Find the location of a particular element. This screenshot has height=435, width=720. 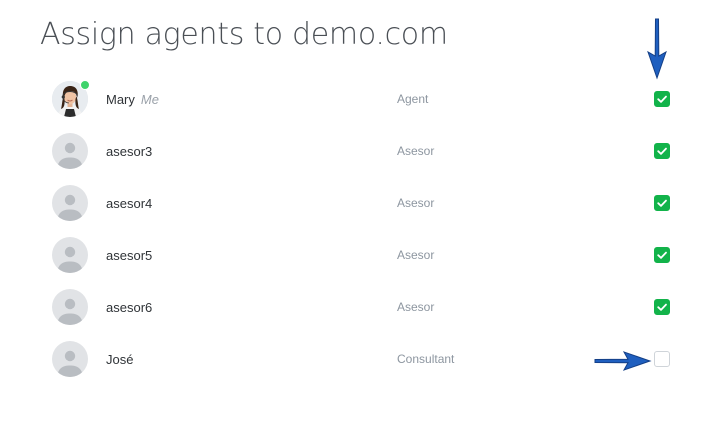

agent-role: Consultant is located at coordinates (426, 359).